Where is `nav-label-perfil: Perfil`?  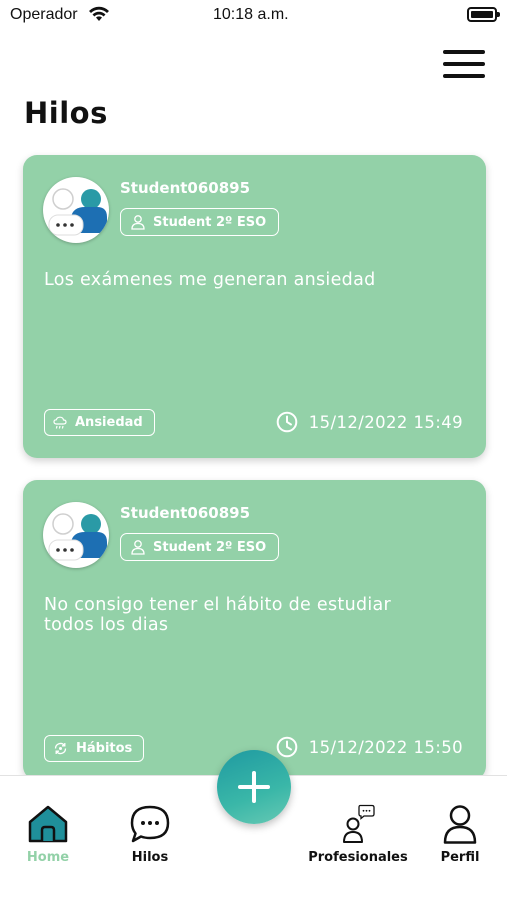 nav-label-perfil: Perfil is located at coordinates (460, 857).